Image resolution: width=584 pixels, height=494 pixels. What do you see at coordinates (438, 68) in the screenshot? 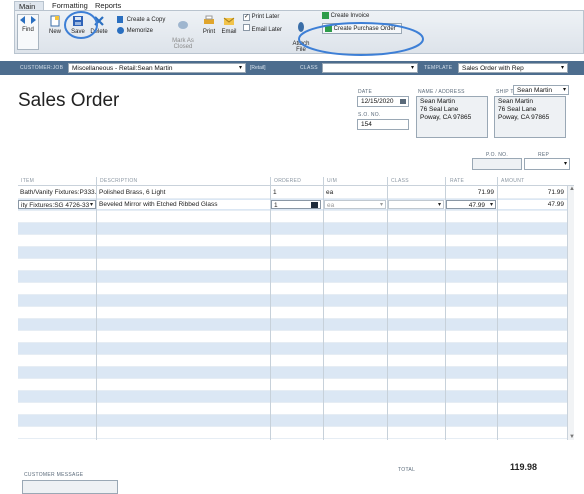
I see `template-label: TEMPLATE` at bounding box center [438, 68].